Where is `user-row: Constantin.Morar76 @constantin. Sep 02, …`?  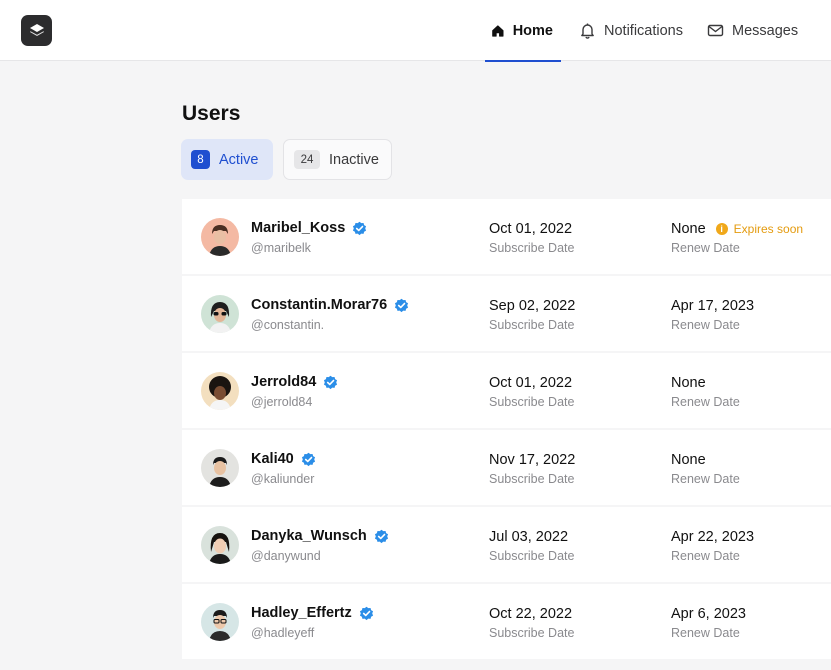
user-row: Constantin.Morar76 @constantin. Sep 02, … is located at coordinates (506, 313).